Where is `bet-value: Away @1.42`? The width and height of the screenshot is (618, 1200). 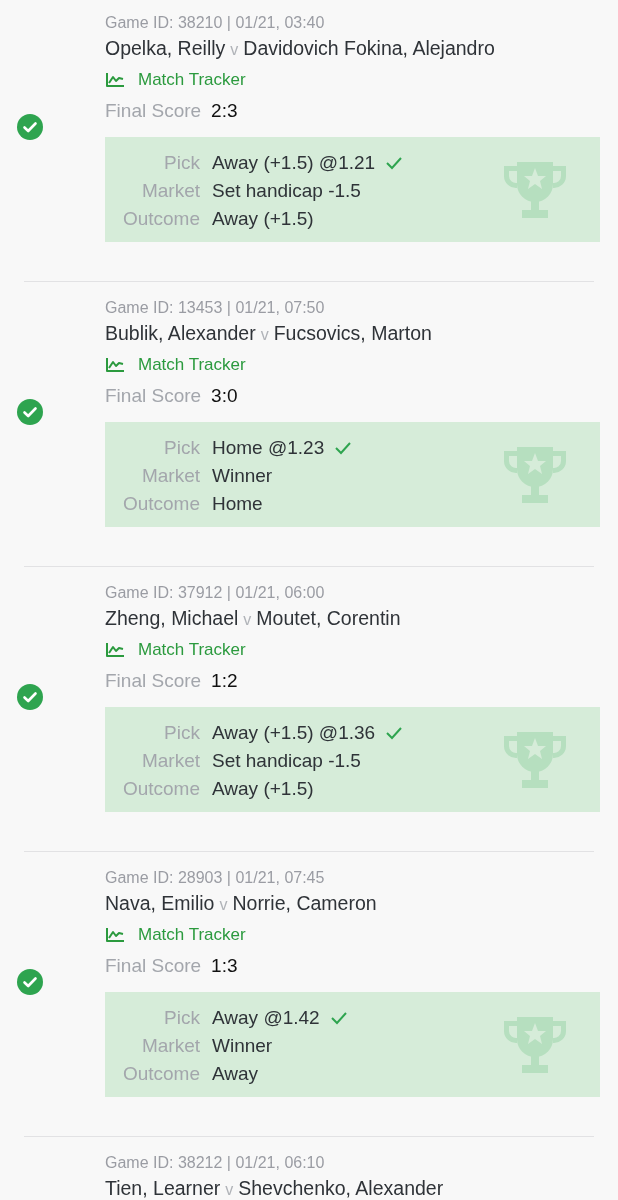
bet-value: Away @1.42 is located at coordinates (266, 1018).